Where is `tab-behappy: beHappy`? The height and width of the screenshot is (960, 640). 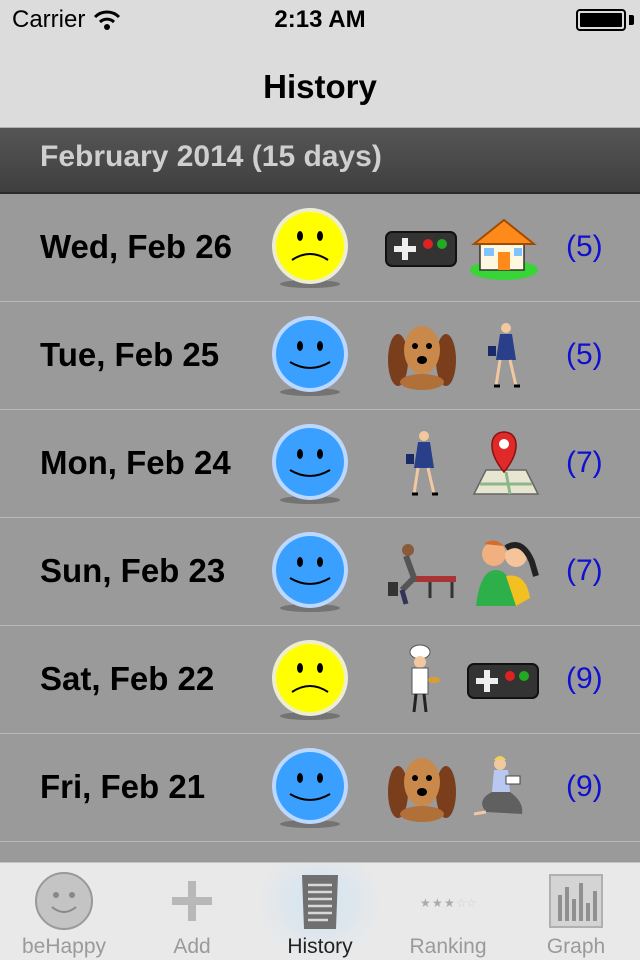
tab-behappy: beHappy is located at coordinates (64, 911).